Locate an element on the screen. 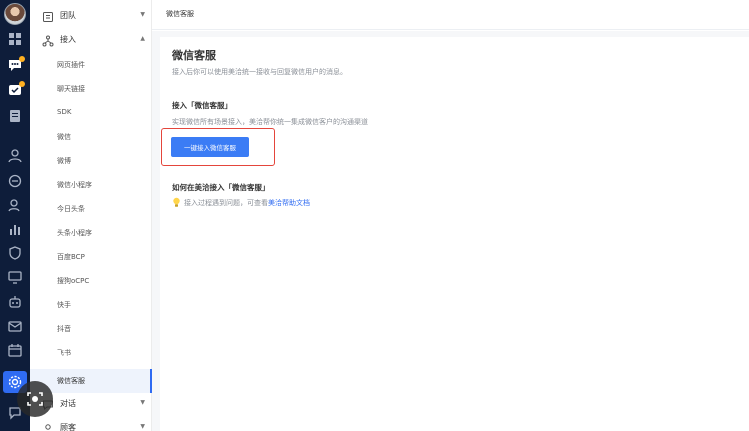 The image size is (749, 431). nav-group-customers: 顾客 ▼ is located at coordinates (91, 424).